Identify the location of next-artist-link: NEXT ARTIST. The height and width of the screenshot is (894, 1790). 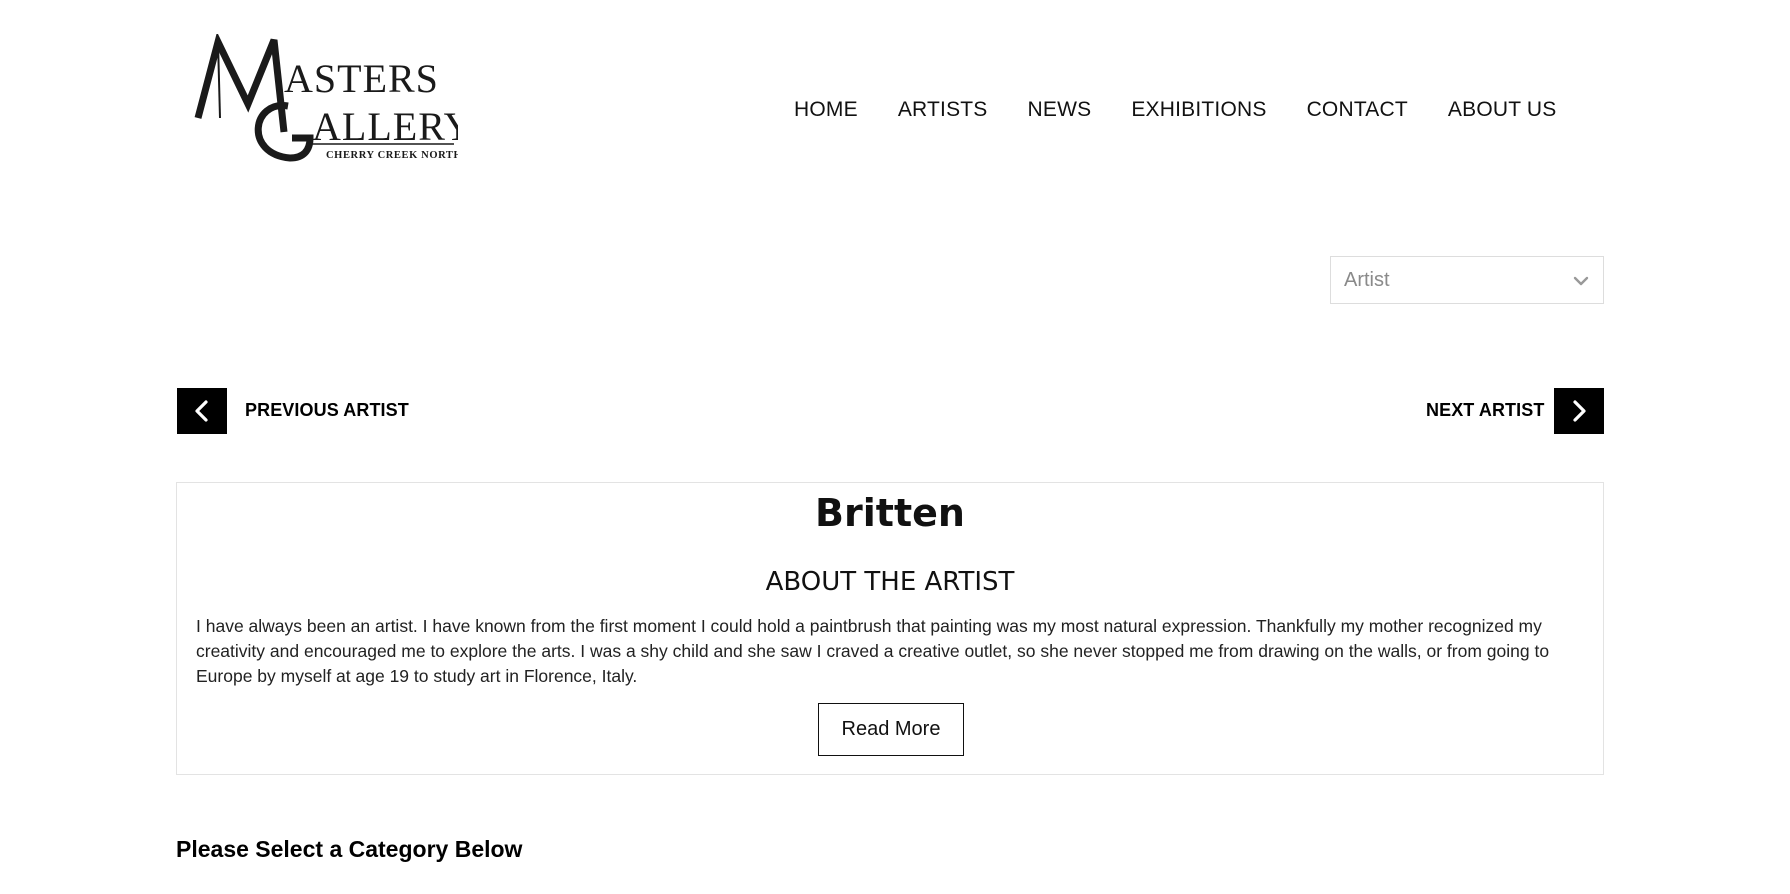
(1485, 410).